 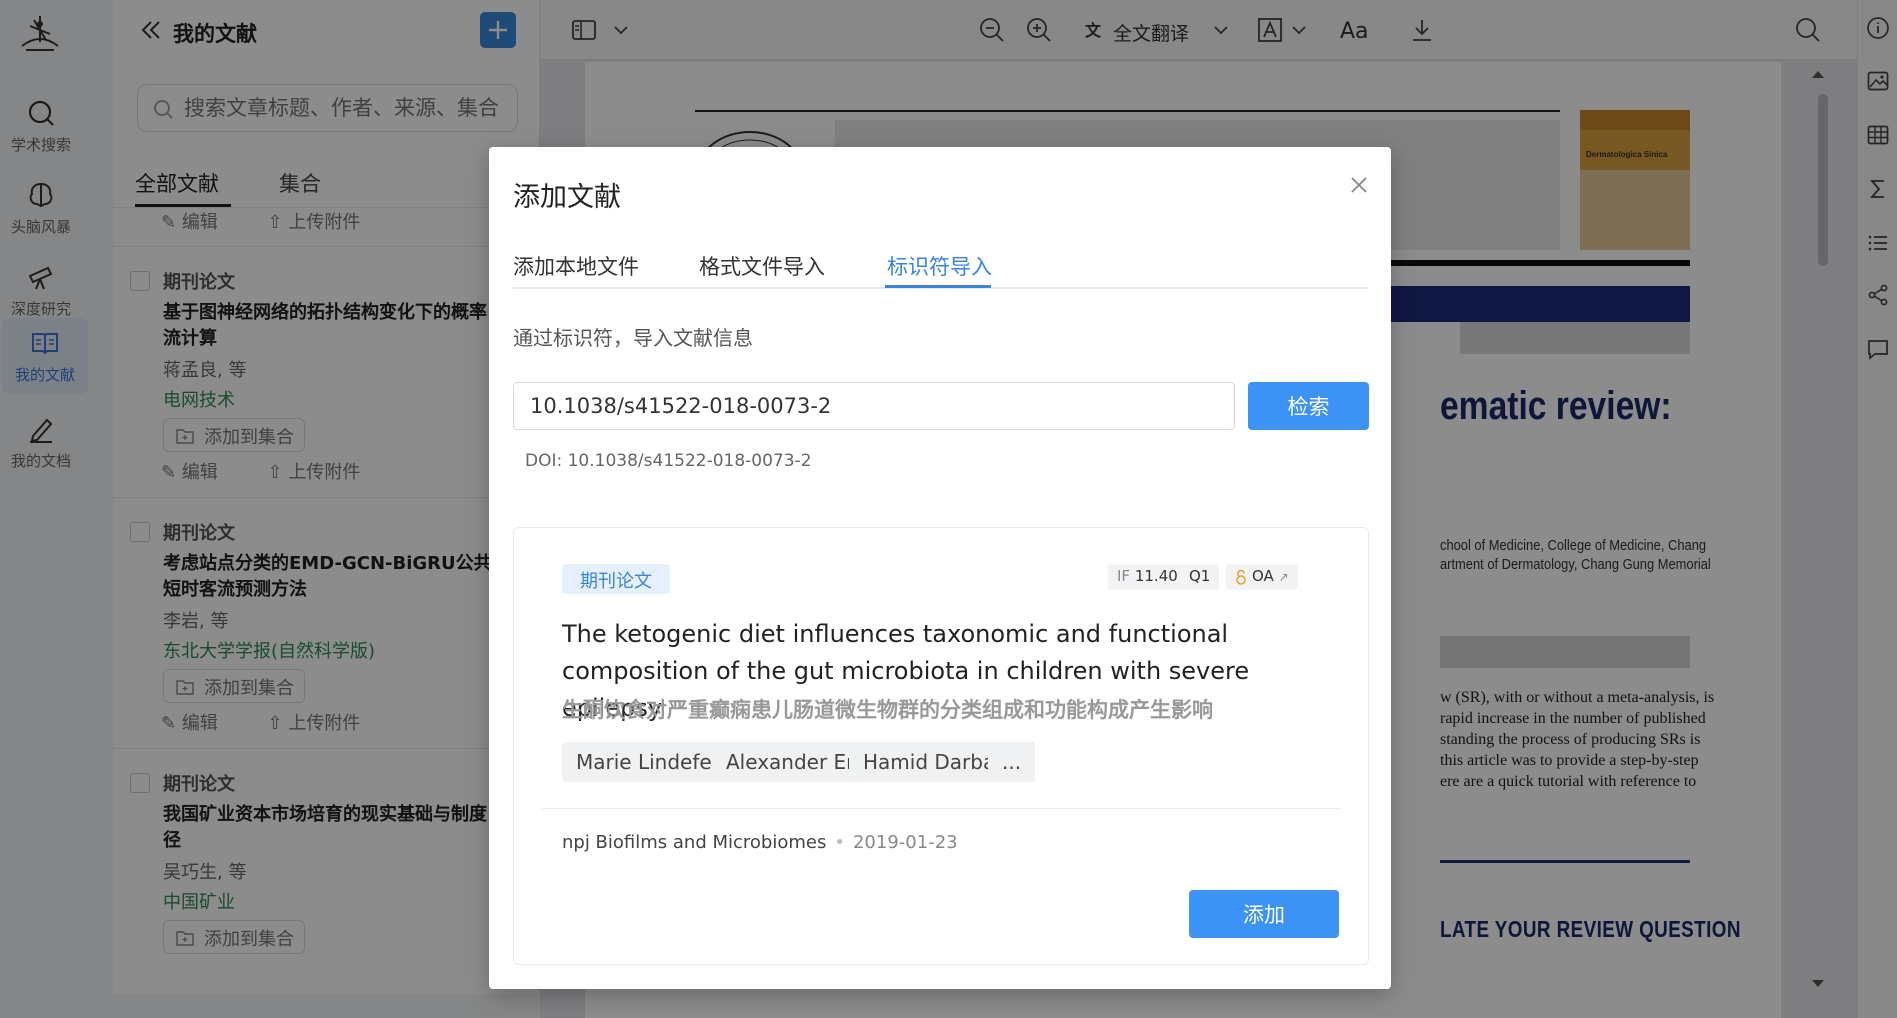 I want to click on impact-factor-badge: IF 11.40, so click(x=1147, y=577).